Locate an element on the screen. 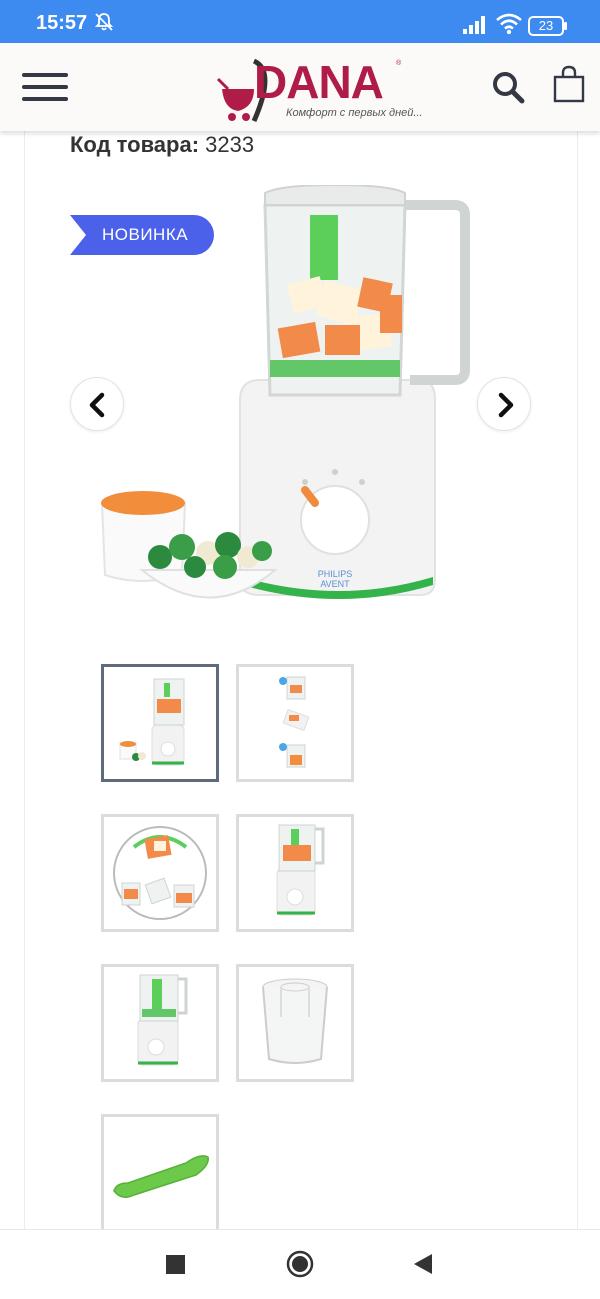 This screenshot has height=1299, width=600. thumbnail-image-steps is located at coordinates (294, 722).